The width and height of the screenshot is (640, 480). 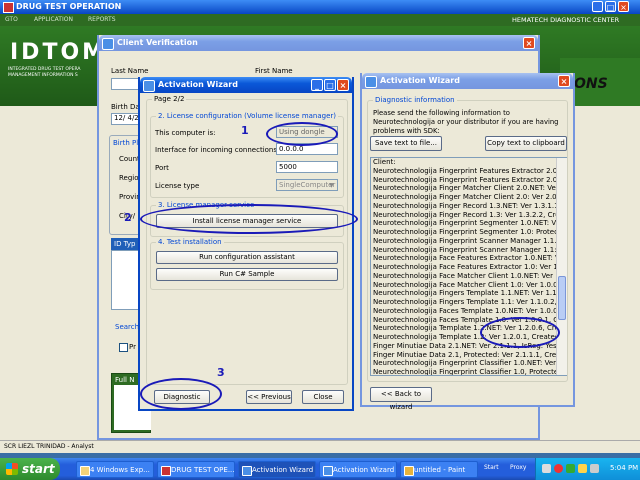 I want to click on port-label: Port, so click(x=162, y=168).